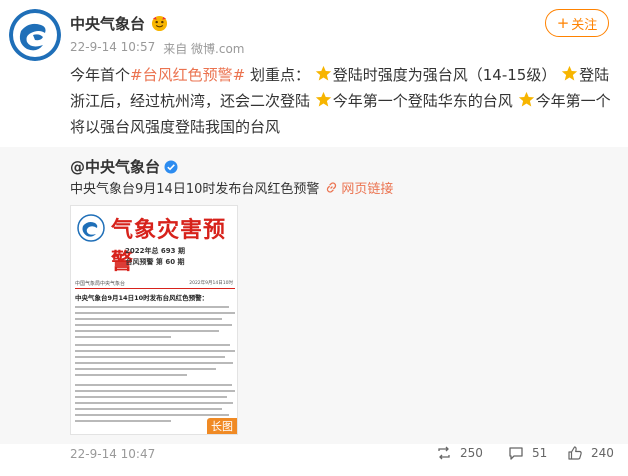 The height and width of the screenshot is (476, 628). Describe the element at coordinates (332, 187) in the screenshot. I see `link-icon` at that location.